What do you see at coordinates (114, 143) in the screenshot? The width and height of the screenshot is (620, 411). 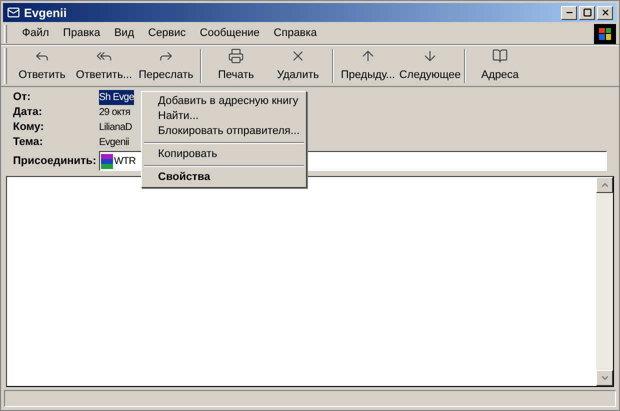 I see `field-value: Evgenii` at bounding box center [114, 143].